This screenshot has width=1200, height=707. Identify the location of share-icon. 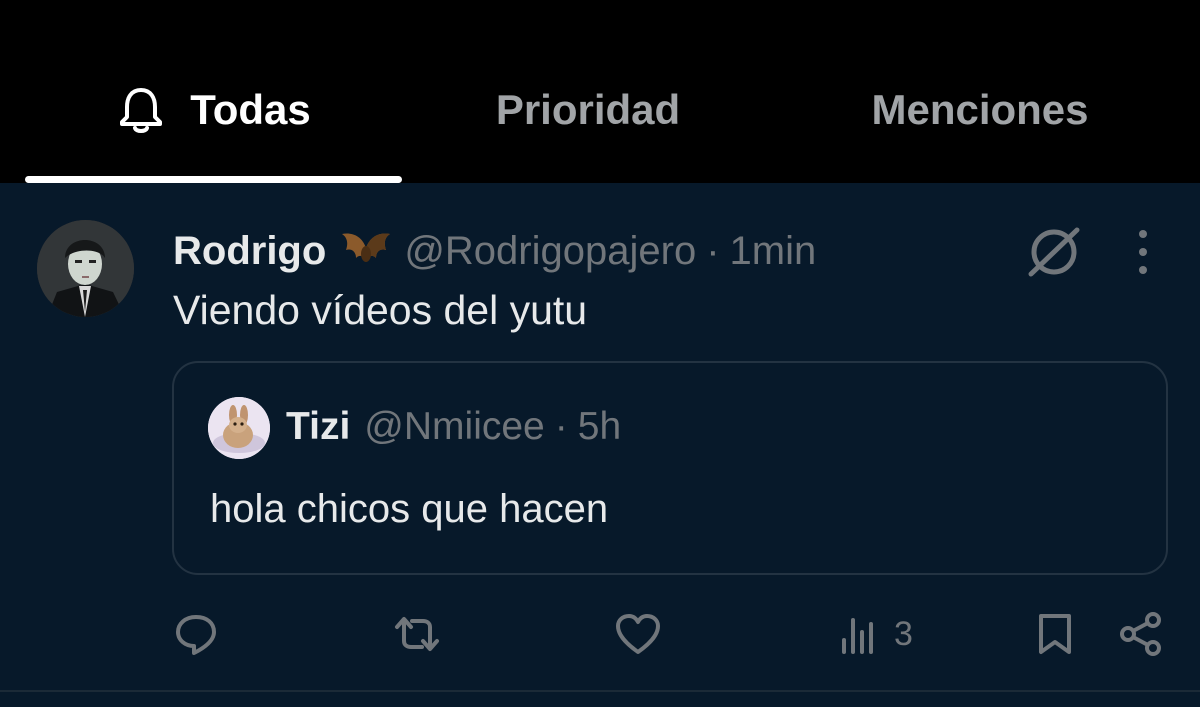
(1140, 634).